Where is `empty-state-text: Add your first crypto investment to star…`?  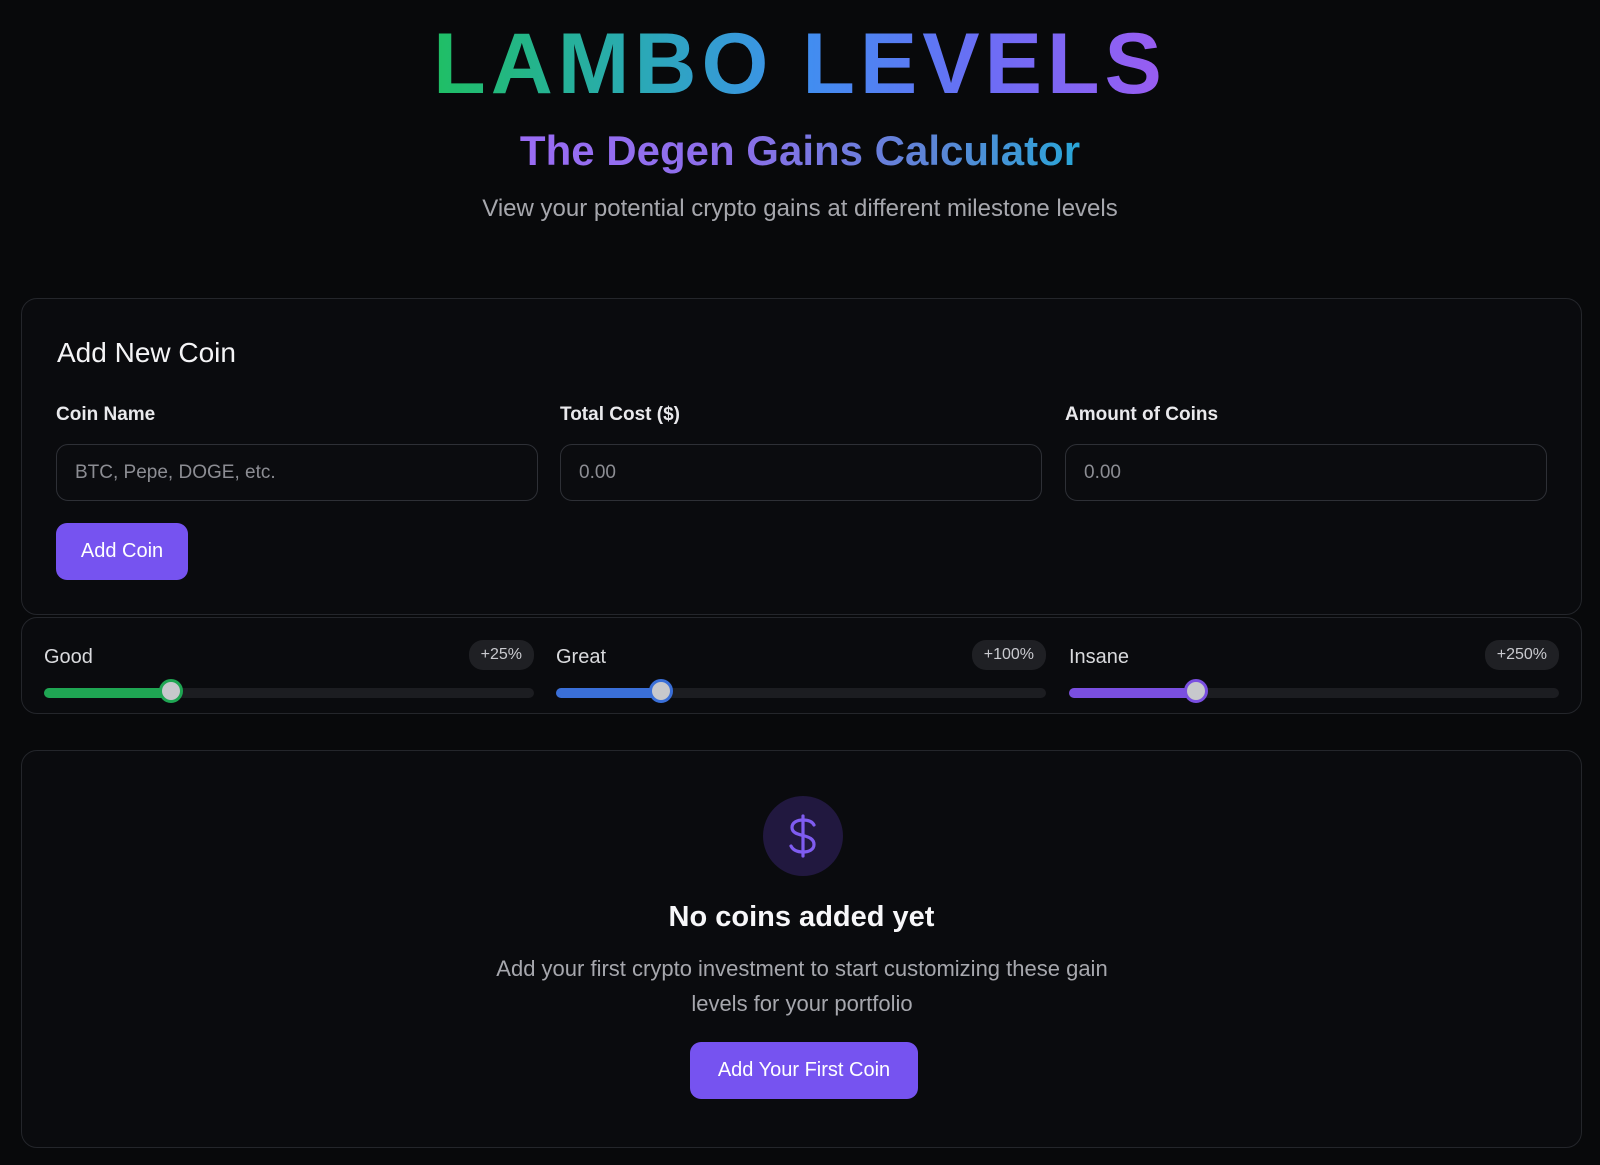 empty-state-text: Add your first crypto investment to star… is located at coordinates (802, 986).